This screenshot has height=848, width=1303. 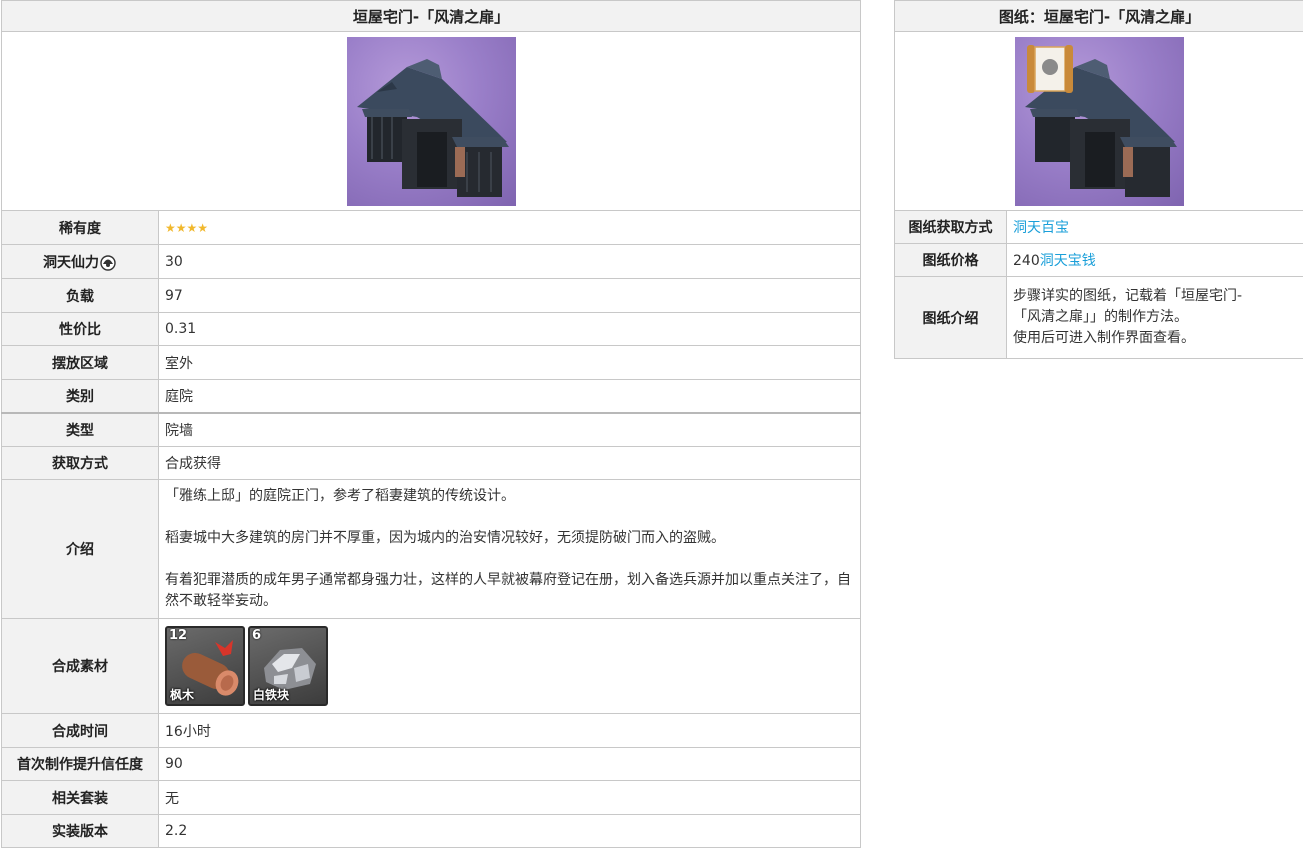 What do you see at coordinates (509, 496) in the screenshot?
I see `intro-paragraph-1: 「雅练上邸」的庭院正门，参考了稻妻建筑的传统设计。` at bounding box center [509, 496].